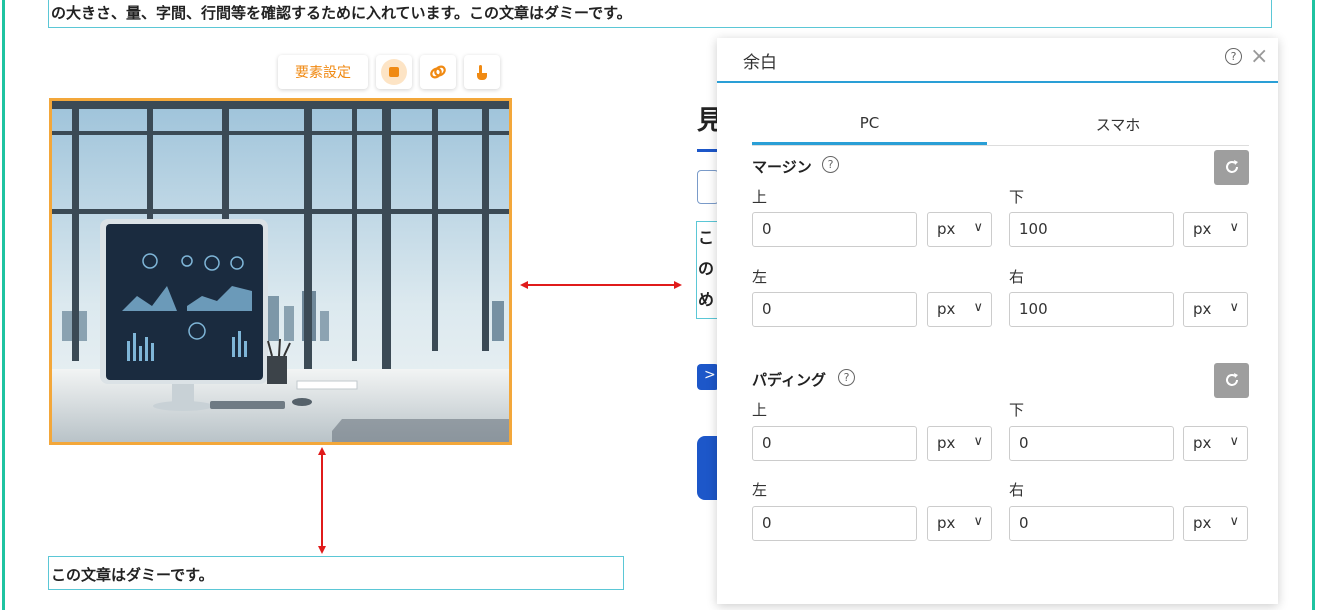 This screenshot has width=1317, height=610. I want to click on margin-title-text: マージン, so click(782, 167).